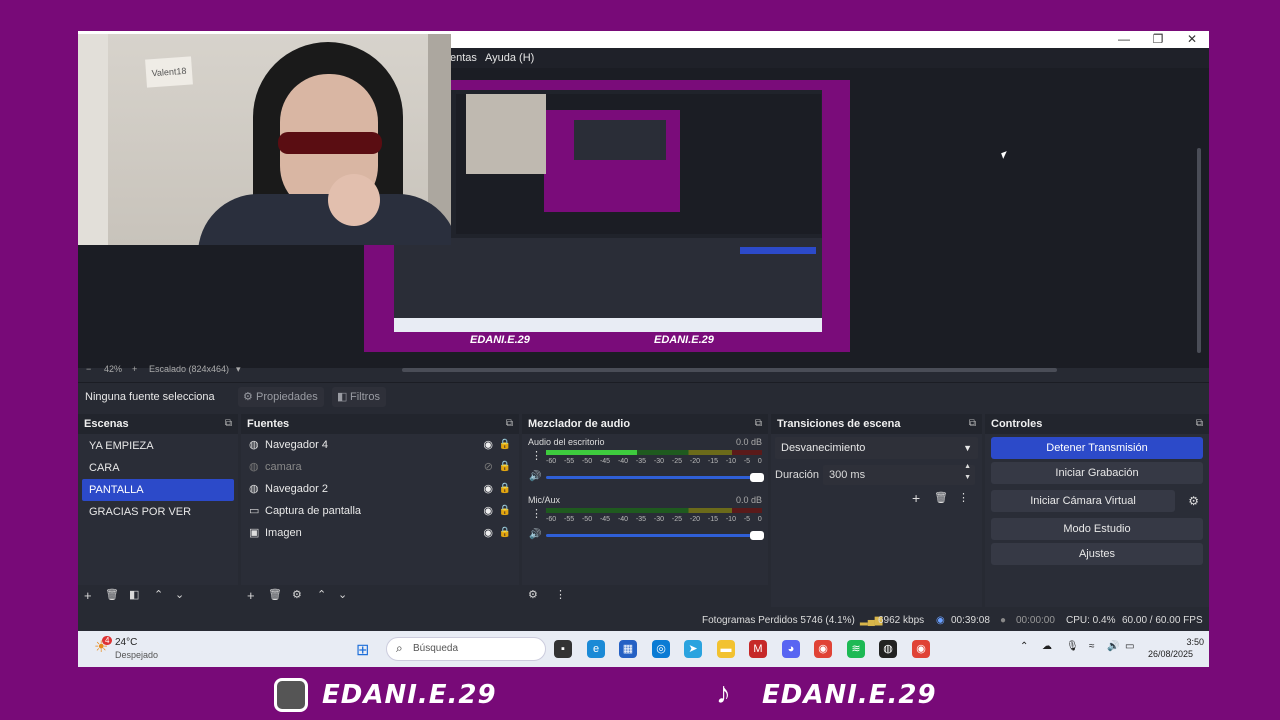 Image resolution: width=1280 pixels, height=720 pixels. What do you see at coordinates (238, 369) in the screenshot?
I see `scale-dropdown-icon: ▾` at bounding box center [238, 369].